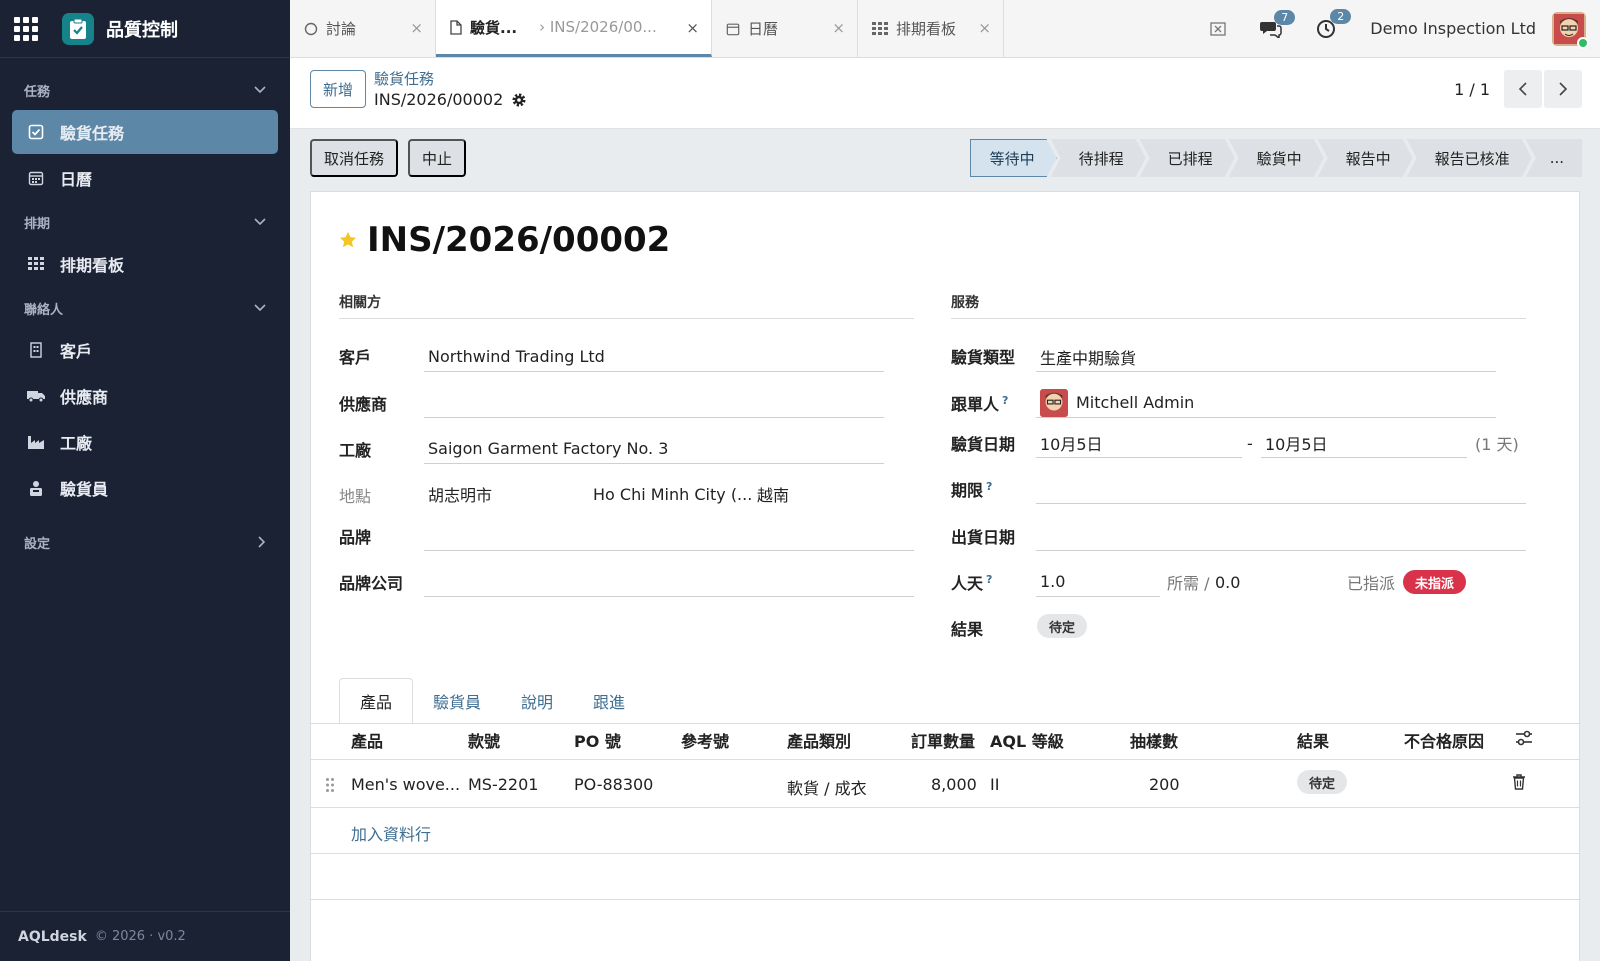 This screenshot has width=1600, height=961. Describe the element at coordinates (827, 787) in the screenshot. I see `cell-category: 軟貨 / 成衣` at that location.